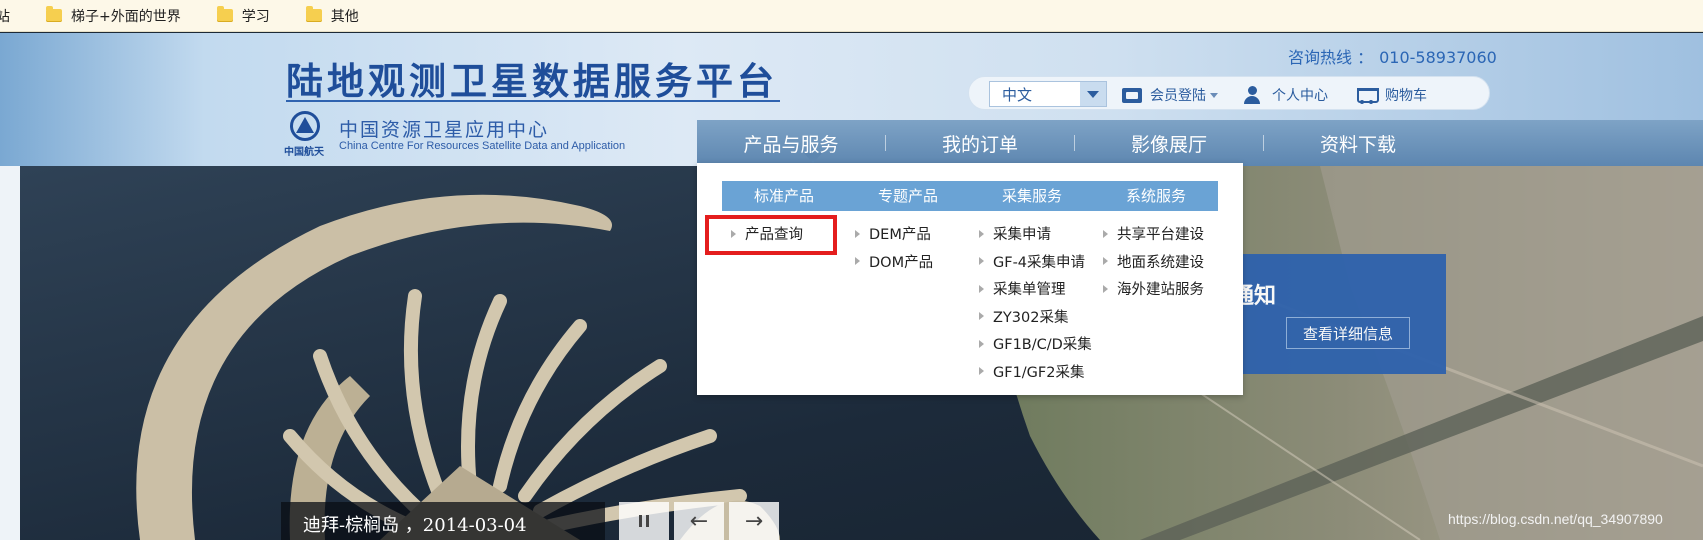 Image resolution: width=1703 pixels, height=540 pixels. I want to click on user-center-link: 个人中心, so click(1286, 95).